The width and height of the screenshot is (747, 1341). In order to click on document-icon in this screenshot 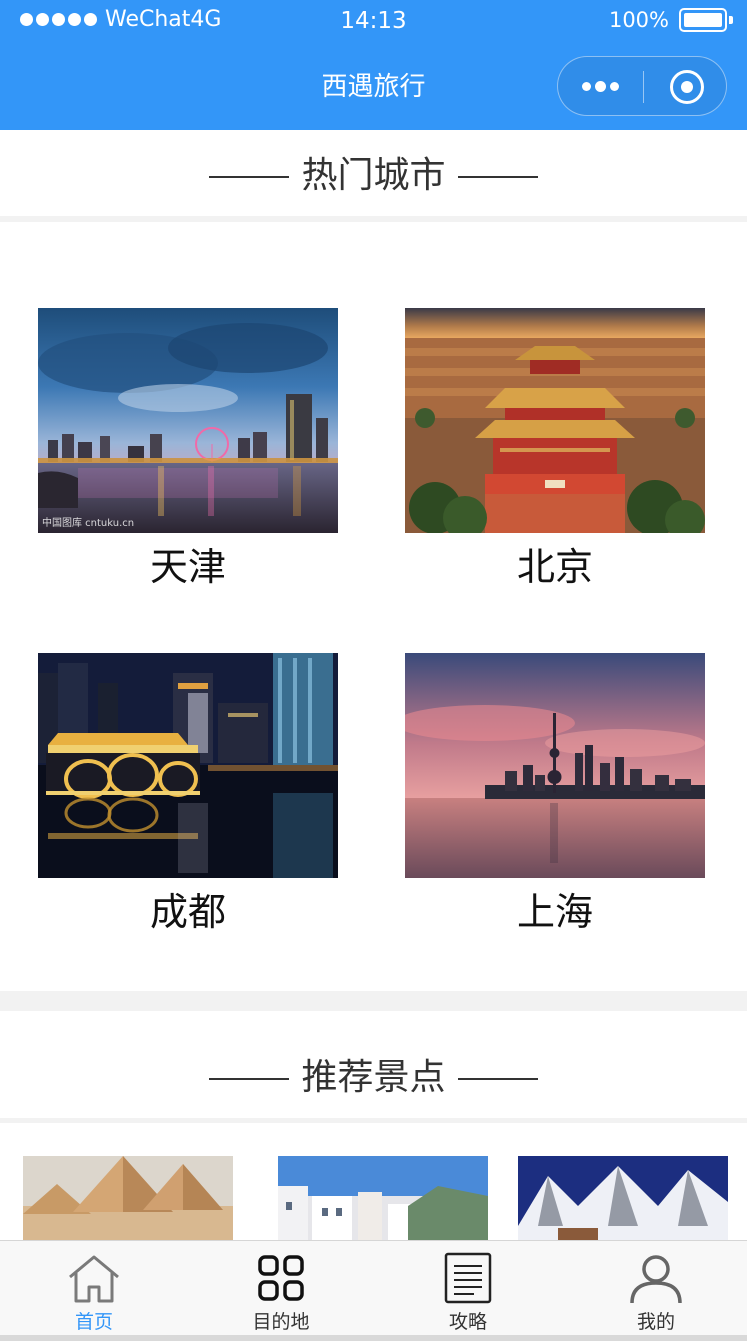, I will do `click(468, 1278)`.